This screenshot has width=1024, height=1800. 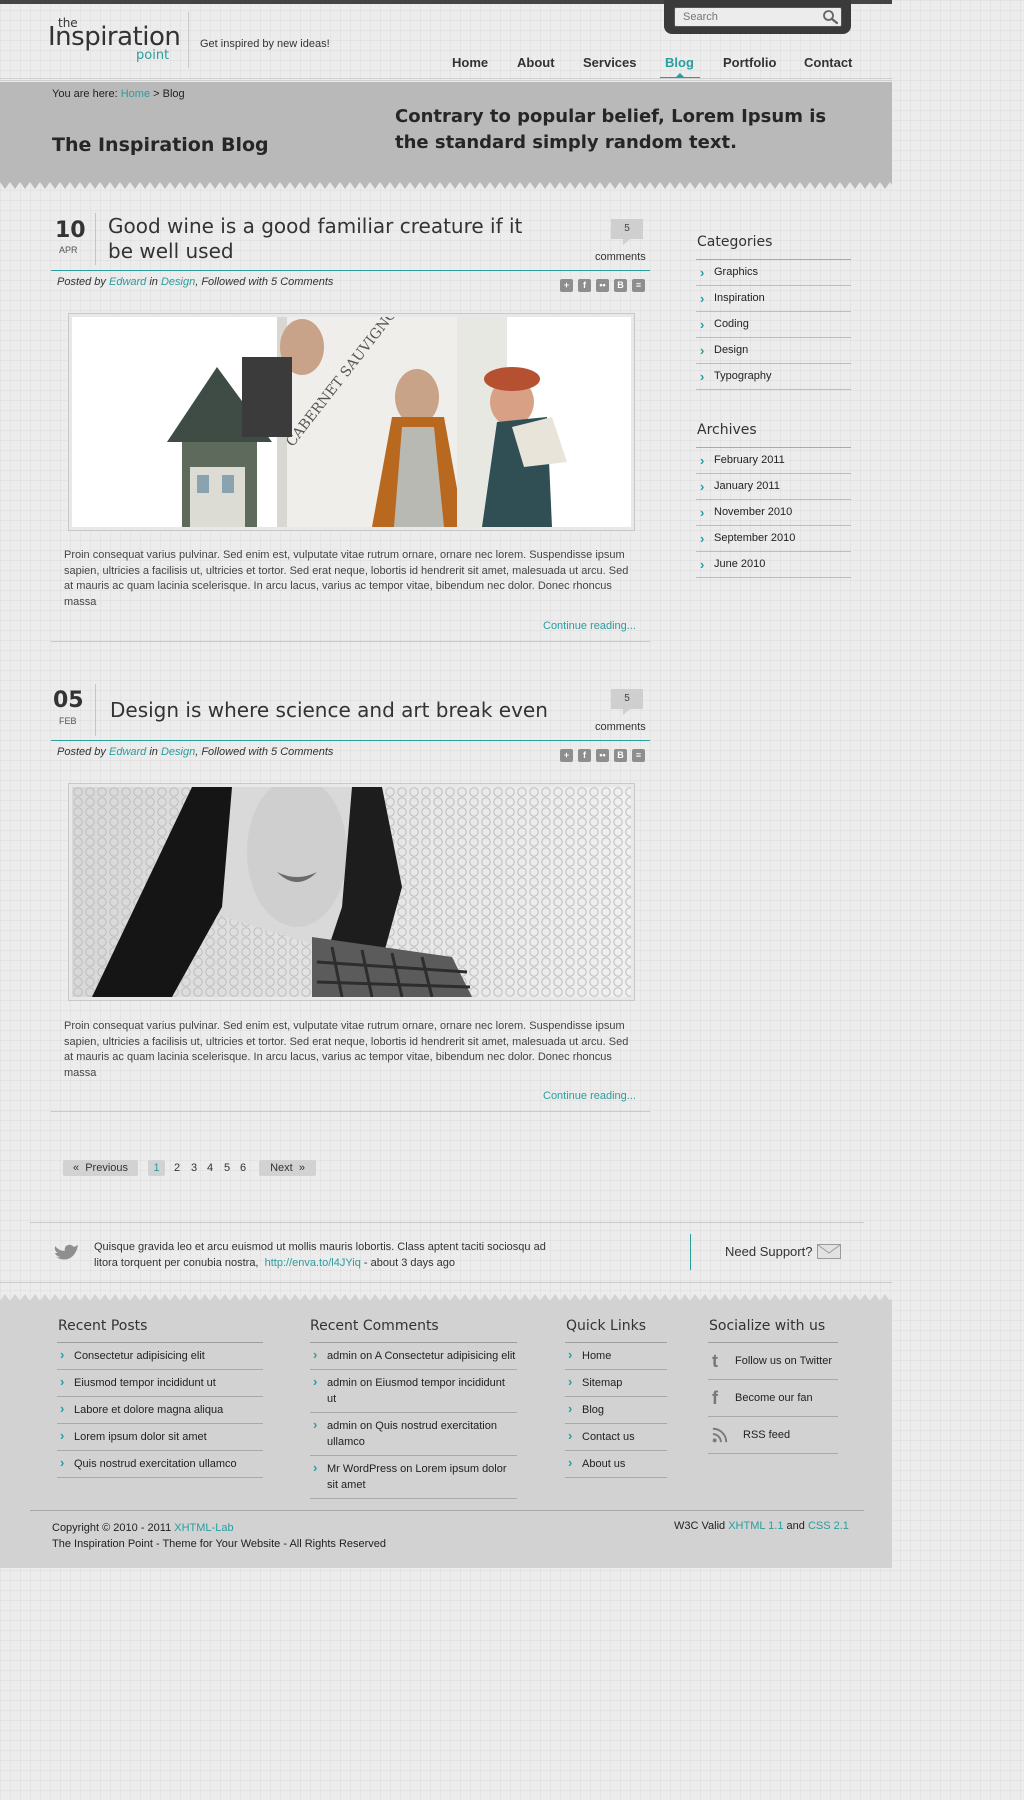 What do you see at coordinates (773, 565) in the screenshot?
I see `sidebar-archive-item: June 2010` at bounding box center [773, 565].